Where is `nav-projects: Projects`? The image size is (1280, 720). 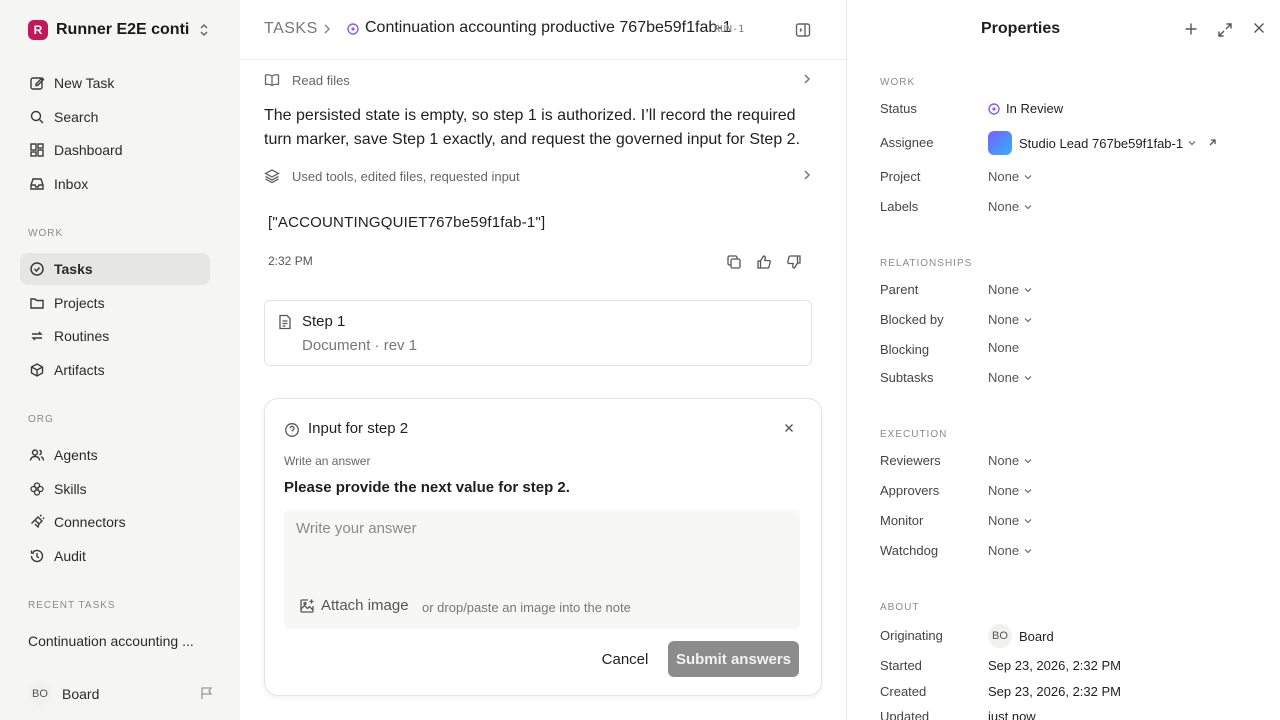 nav-projects: Projects is located at coordinates (115, 303).